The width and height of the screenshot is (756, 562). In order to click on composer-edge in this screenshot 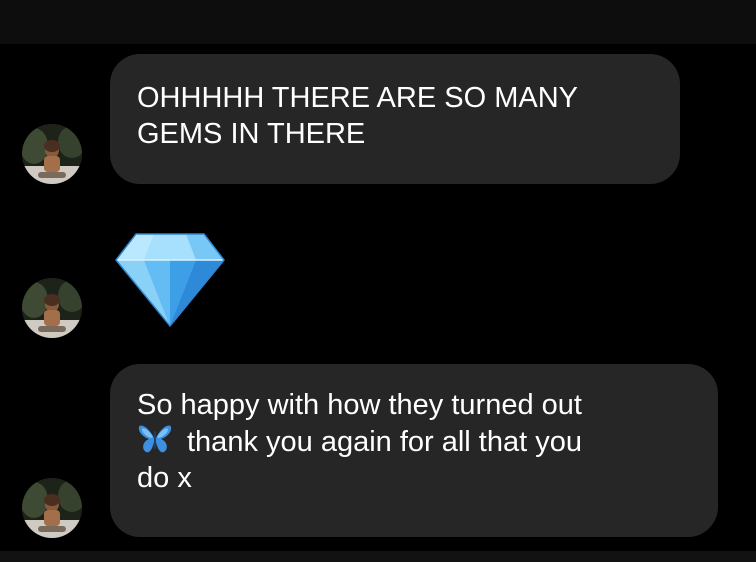, I will do `click(378, 556)`.